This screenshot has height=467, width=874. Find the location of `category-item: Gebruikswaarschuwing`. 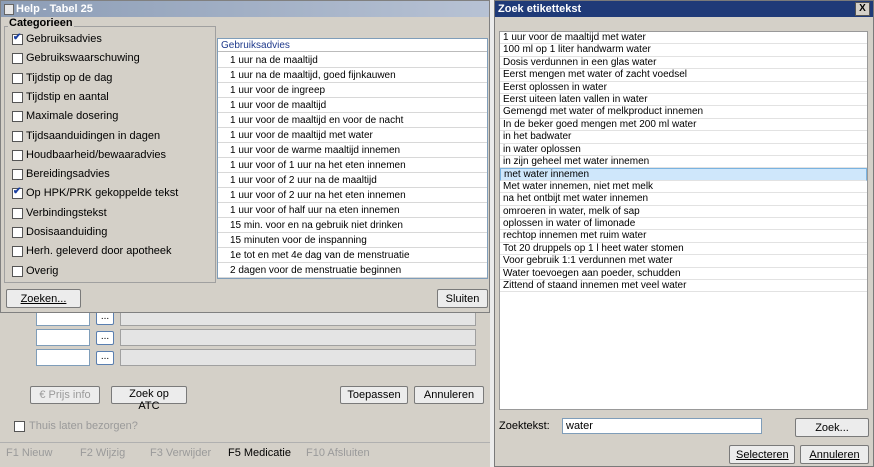

category-item: Gebruikswaarschuwing is located at coordinates (109, 59).